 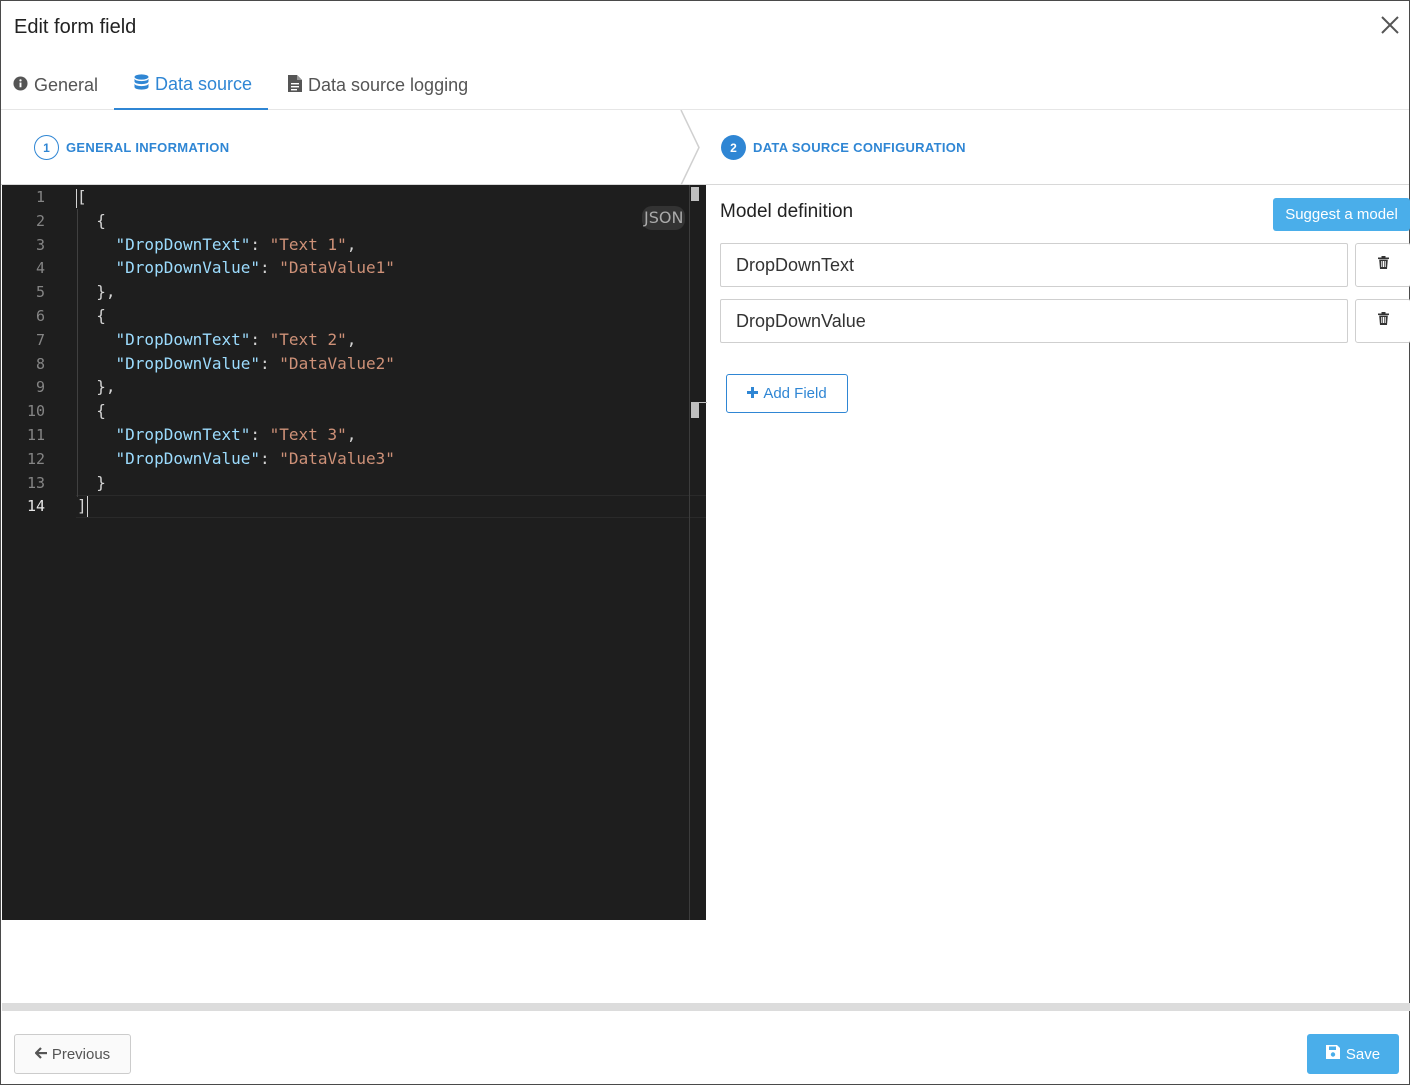 What do you see at coordinates (40, 316) in the screenshot?
I see `line-number: 6` at bounding box center [40, 316].